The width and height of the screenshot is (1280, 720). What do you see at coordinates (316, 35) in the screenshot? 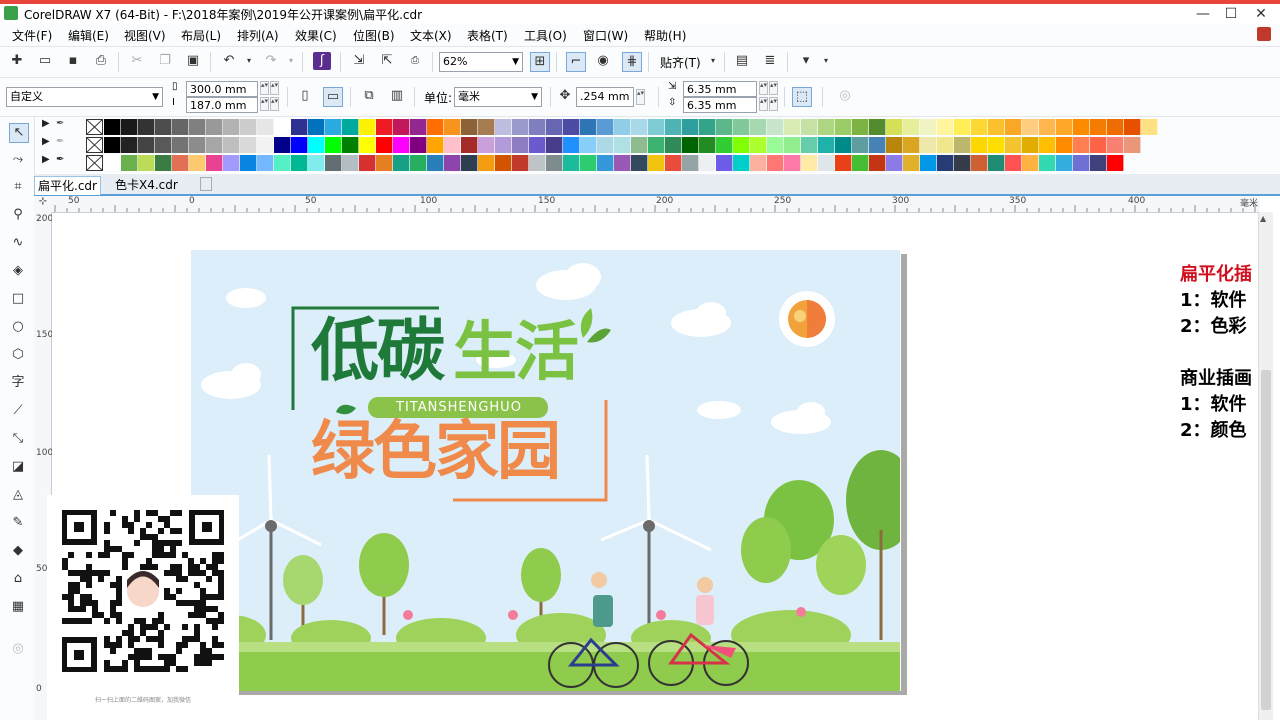
I see `menu-effects: 效果(C)` at bounding box center [316, 35].